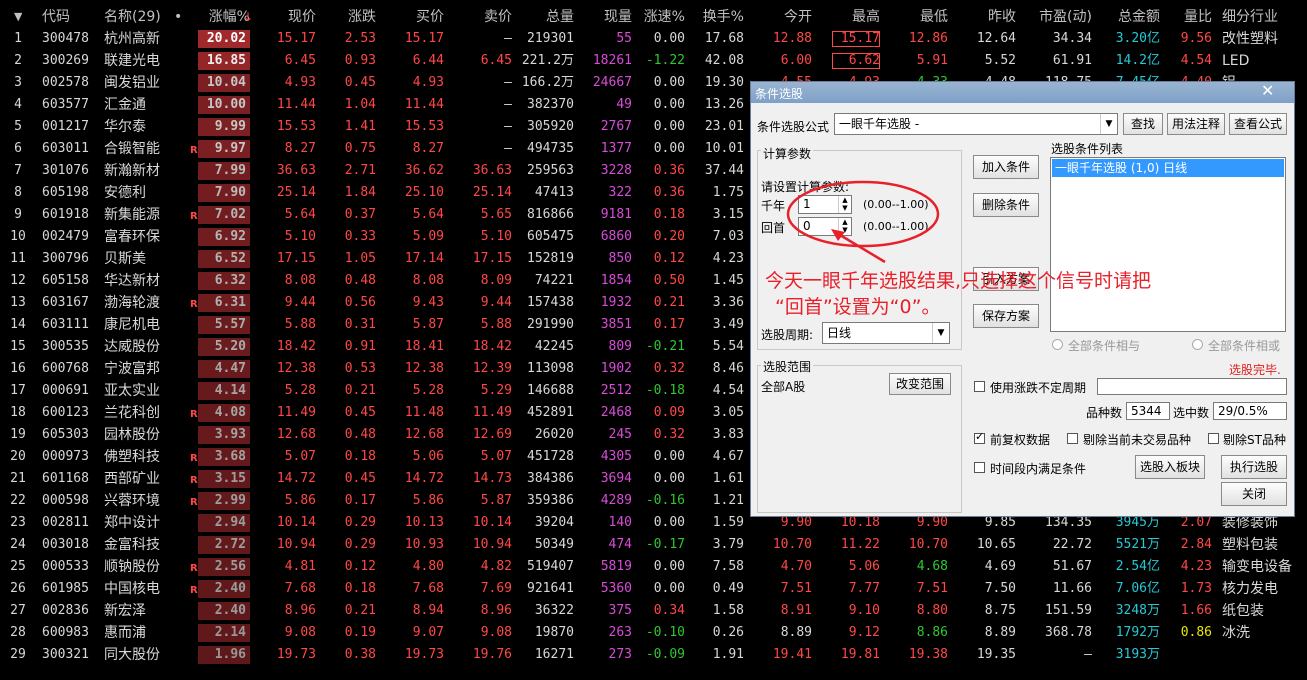 The height and width of the screenshot is (680, 1307). What do you see at coordinates (858, 307) in the screenshot?
I see `annotation-line2: “回首”设置为“0”。` at bounding box center [858, 307].